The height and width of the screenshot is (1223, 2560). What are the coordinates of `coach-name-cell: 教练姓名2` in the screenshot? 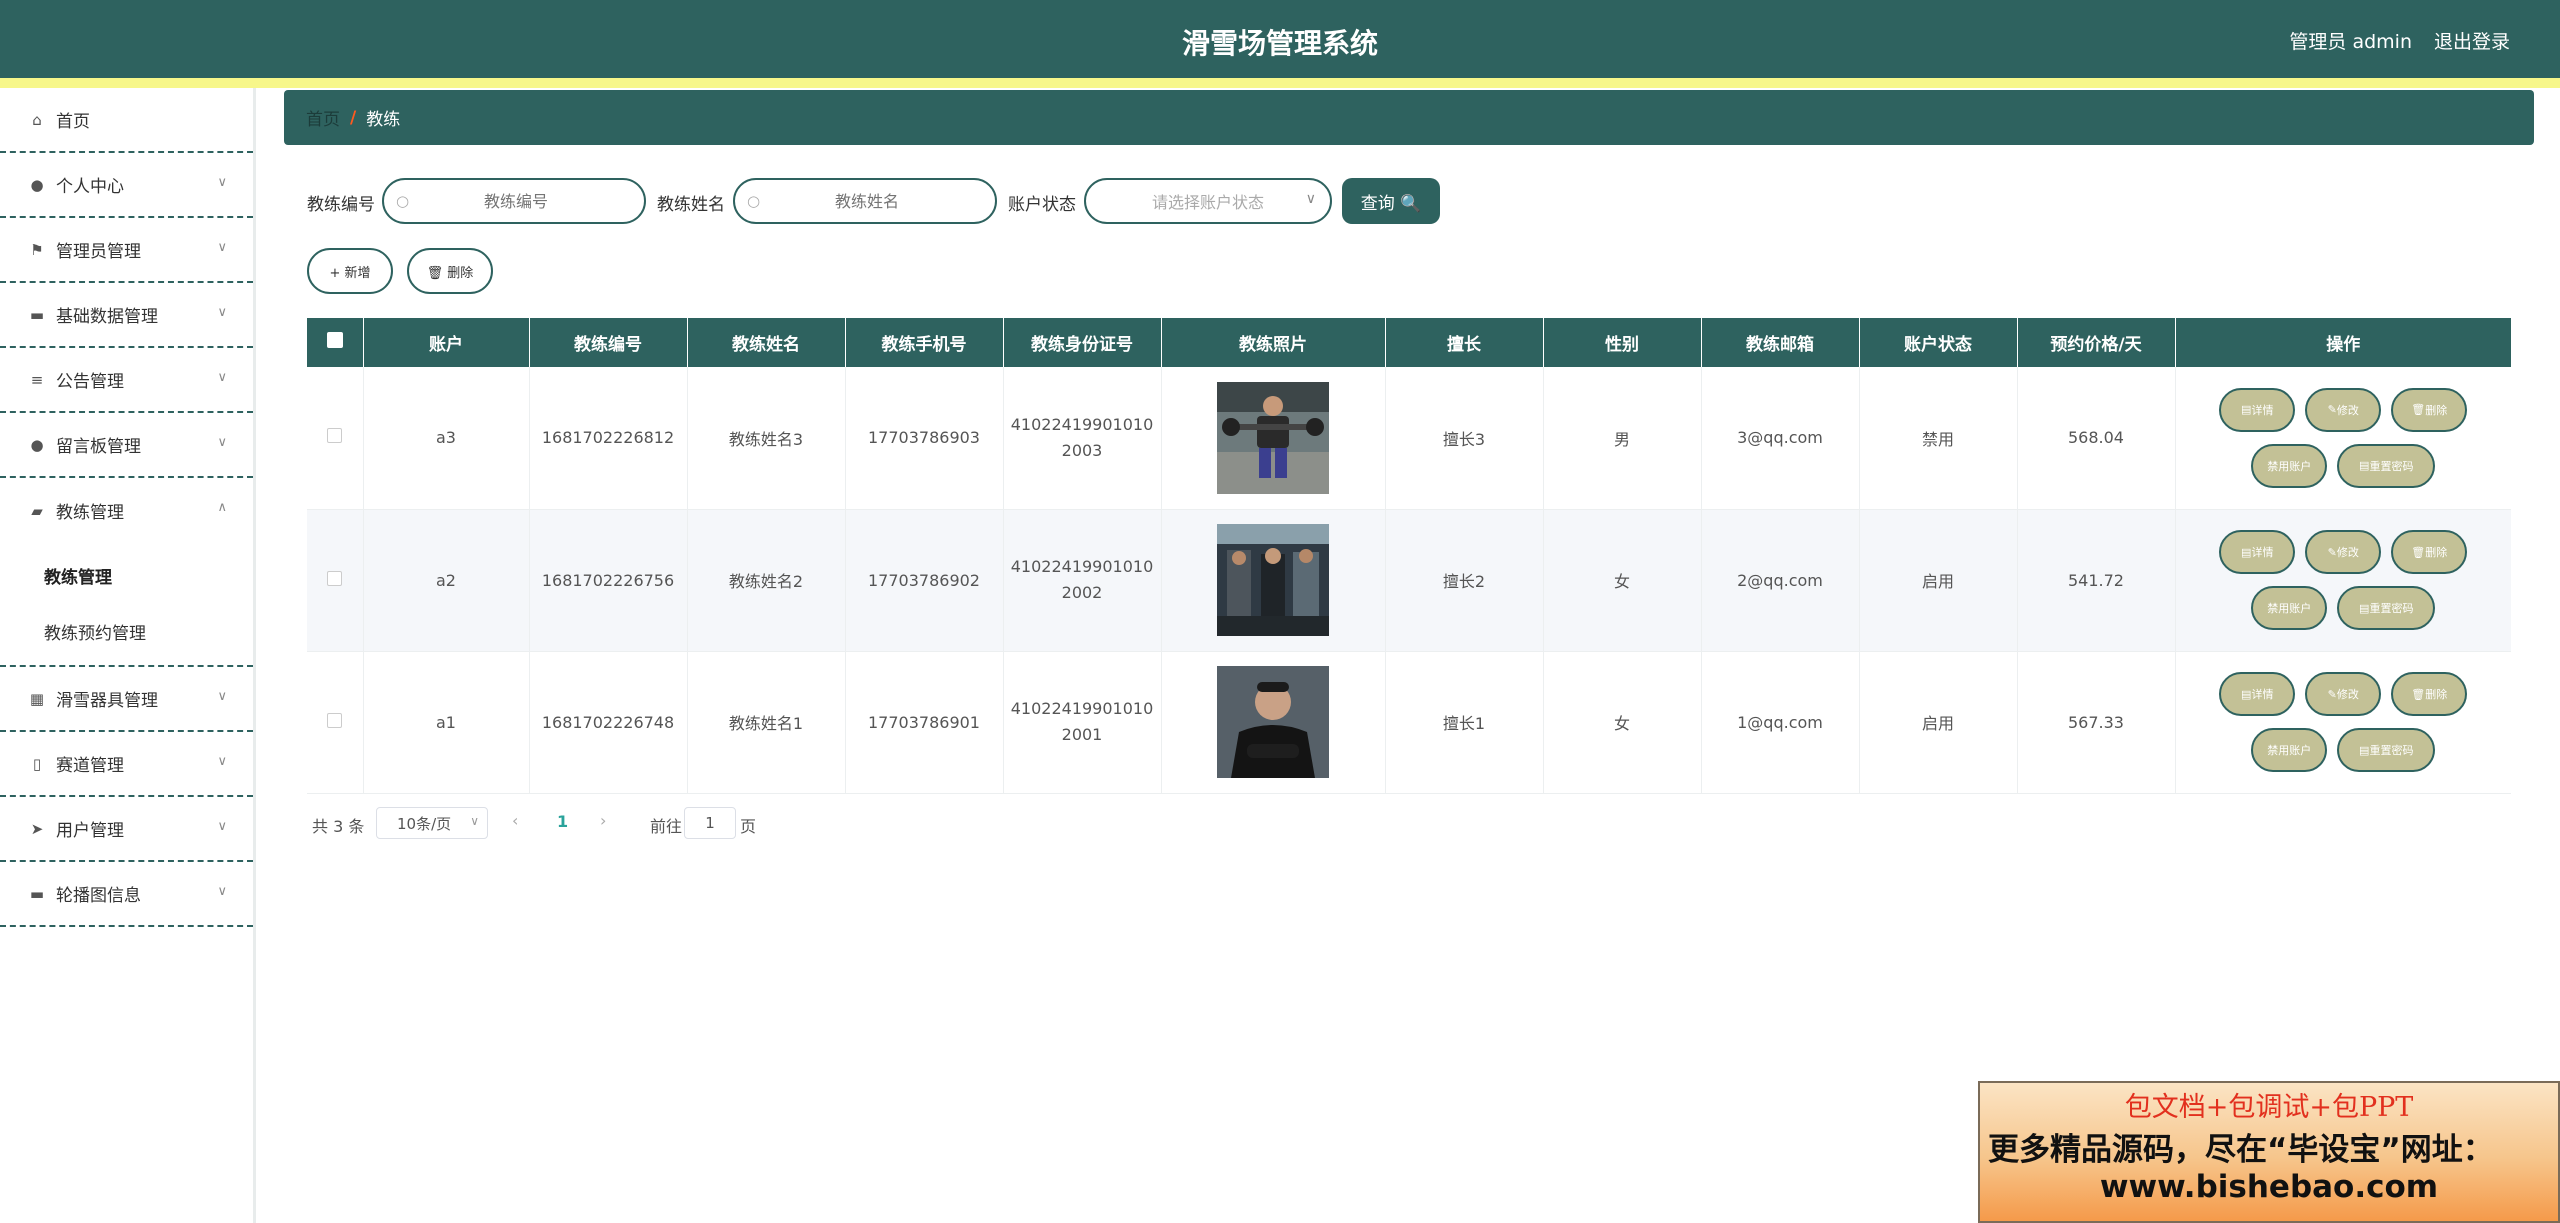 It's located at (766, 580).